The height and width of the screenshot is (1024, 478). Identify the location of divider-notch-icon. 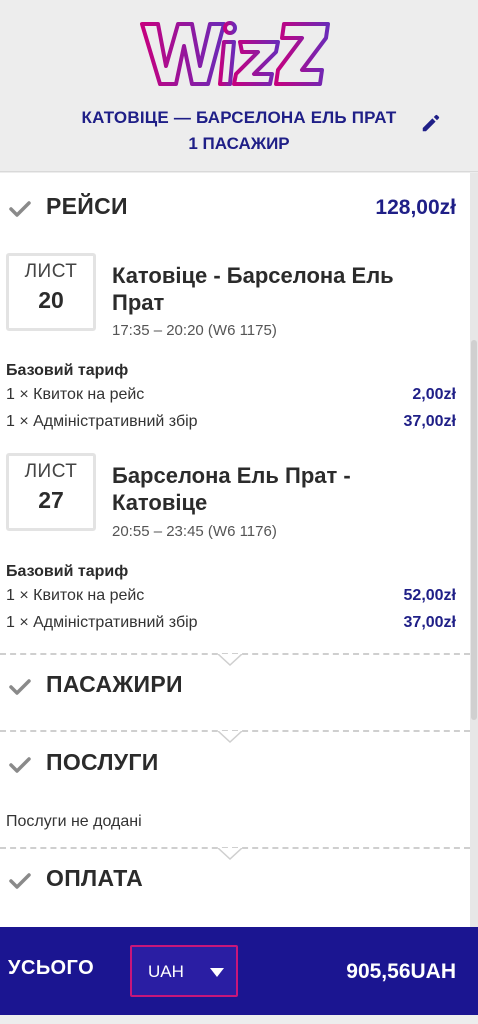
(230, 737).